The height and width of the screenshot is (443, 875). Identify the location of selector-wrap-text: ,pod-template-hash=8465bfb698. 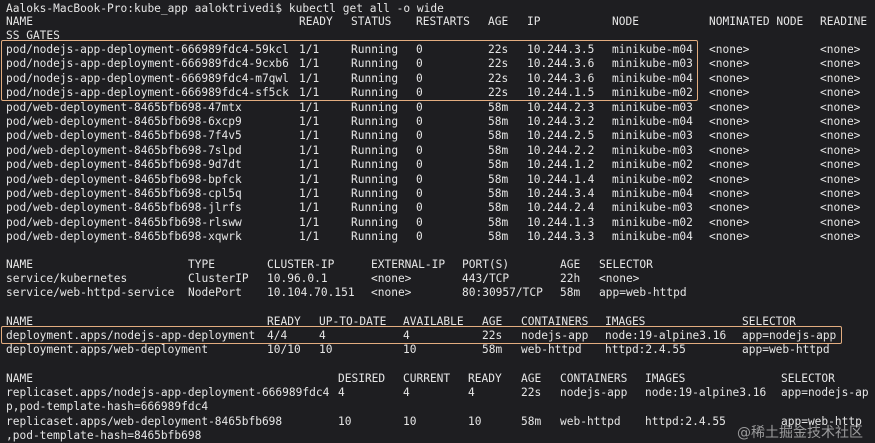
(104, 436).